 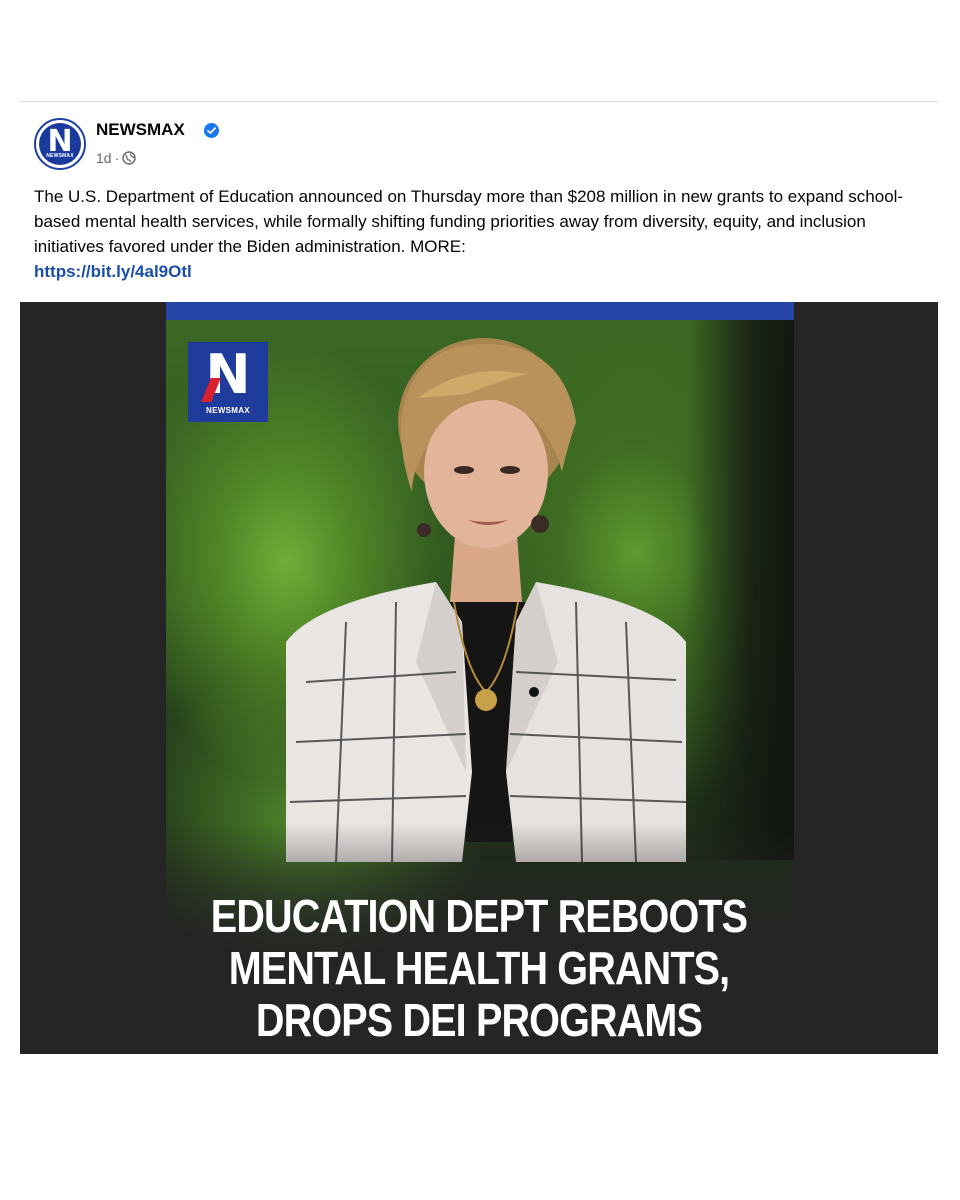 I want to click on caption-link: https://bit.ly/4al9Otl, so click(x=474, y=271).